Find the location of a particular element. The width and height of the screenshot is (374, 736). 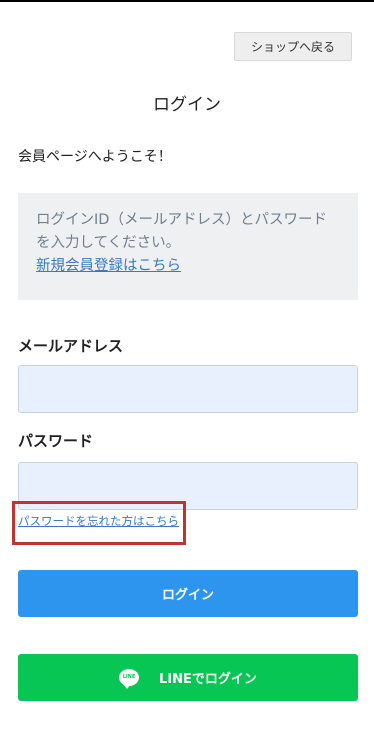

line-chat-icon: LINE is located at coordinates (129, 679).